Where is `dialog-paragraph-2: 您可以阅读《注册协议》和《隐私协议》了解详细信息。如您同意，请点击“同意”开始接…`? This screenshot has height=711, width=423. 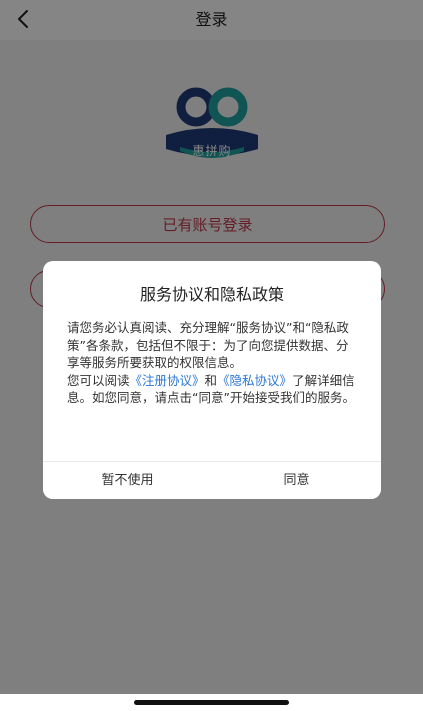 dialog-paragraph-2: 您可以阅读《注册协议》和《隐私协议》了解详细信息。如您同意，请点击“同意”开始接… is located at coordinates (213, 389).